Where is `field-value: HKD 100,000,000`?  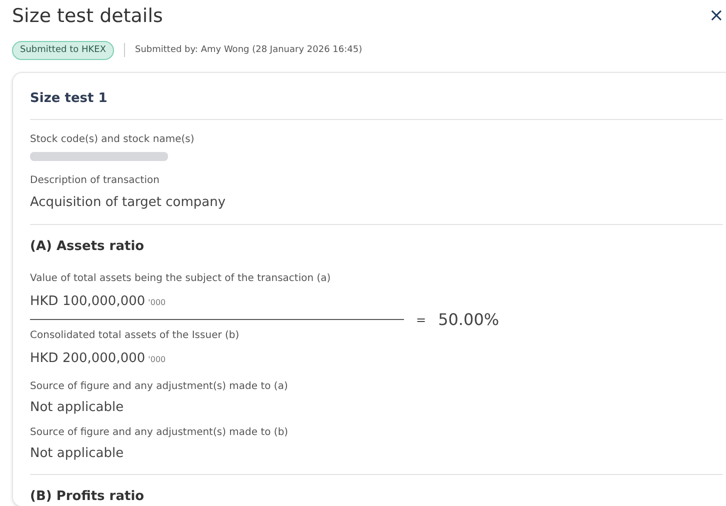 field-value: HKD 100,000,000 is located at coordinates (88, 301).